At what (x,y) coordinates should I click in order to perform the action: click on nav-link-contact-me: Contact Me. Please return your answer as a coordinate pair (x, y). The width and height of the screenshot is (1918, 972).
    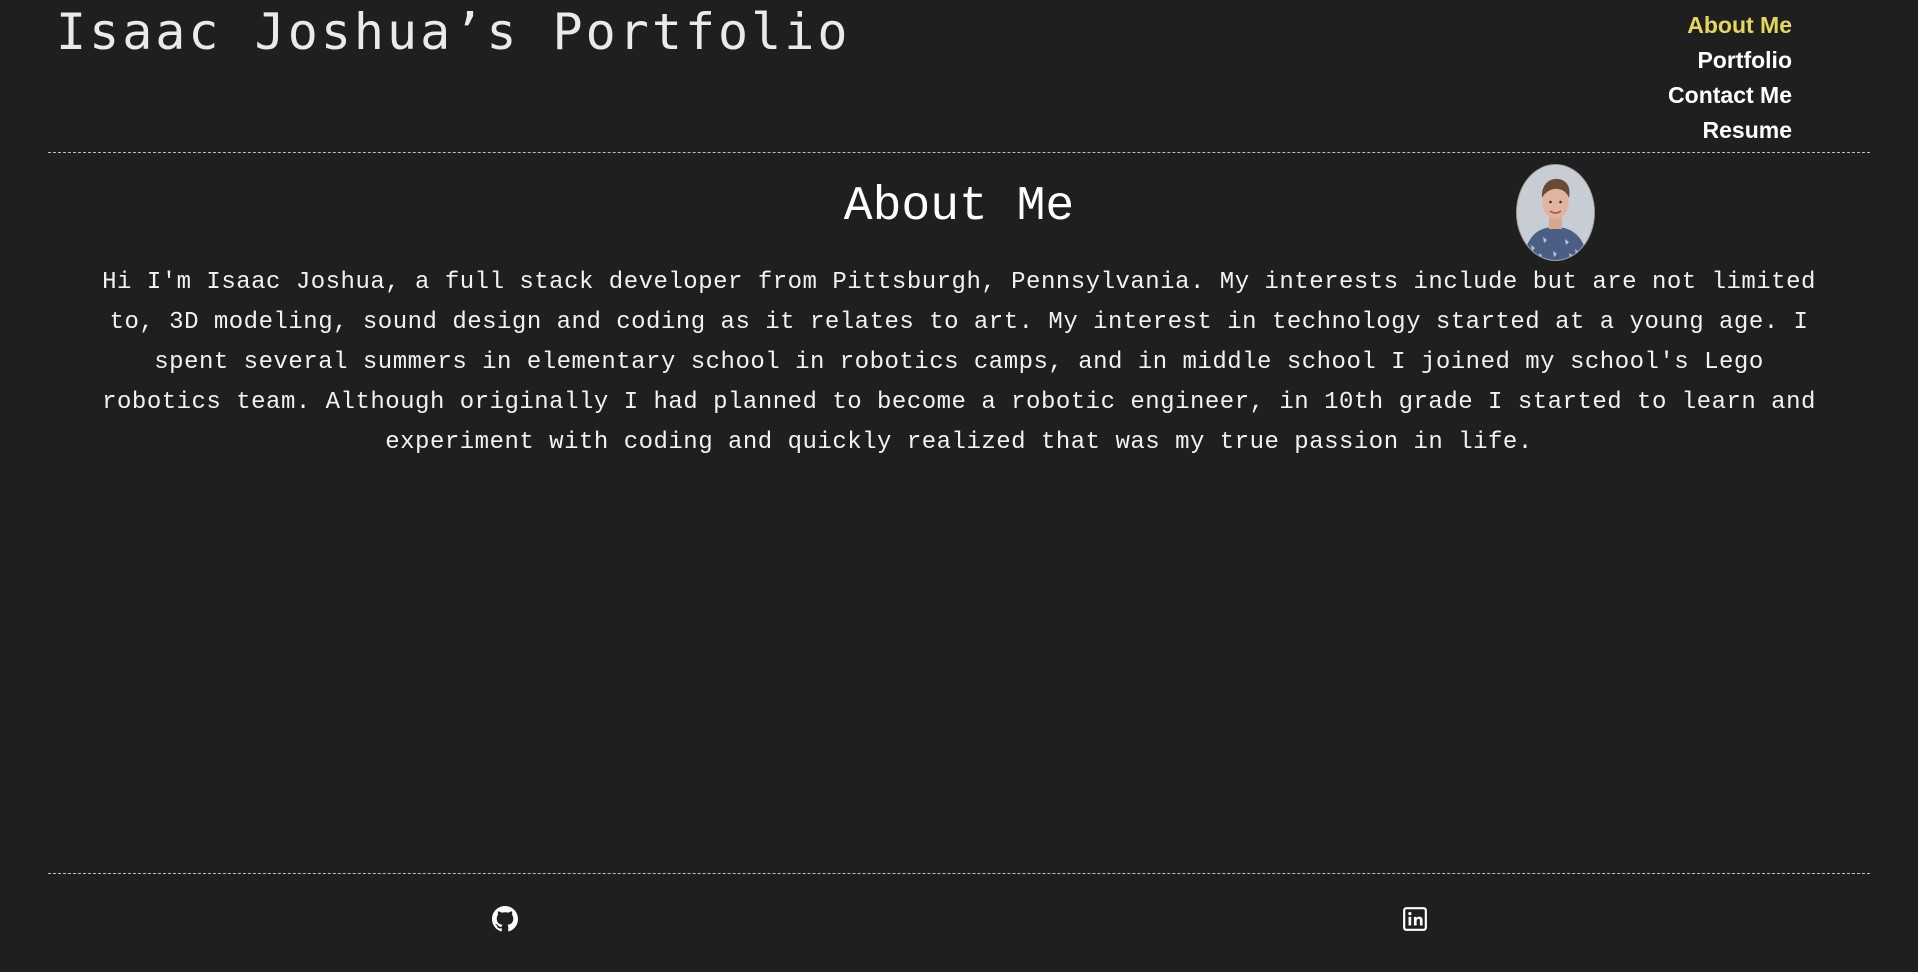
    Looking at the image, I should click on (1730, 95).